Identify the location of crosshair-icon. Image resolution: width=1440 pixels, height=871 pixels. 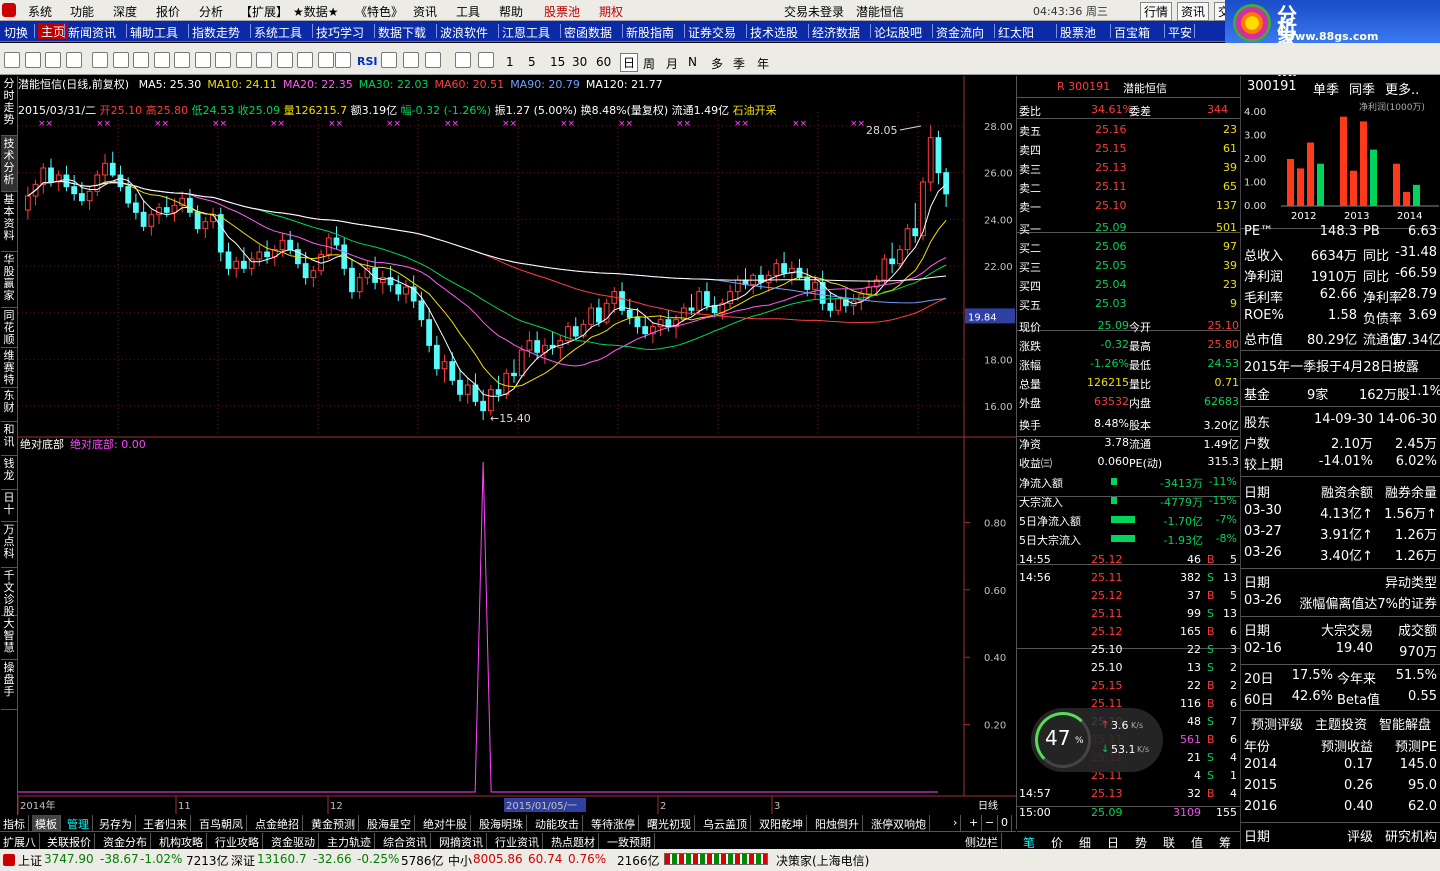
(411, 60).